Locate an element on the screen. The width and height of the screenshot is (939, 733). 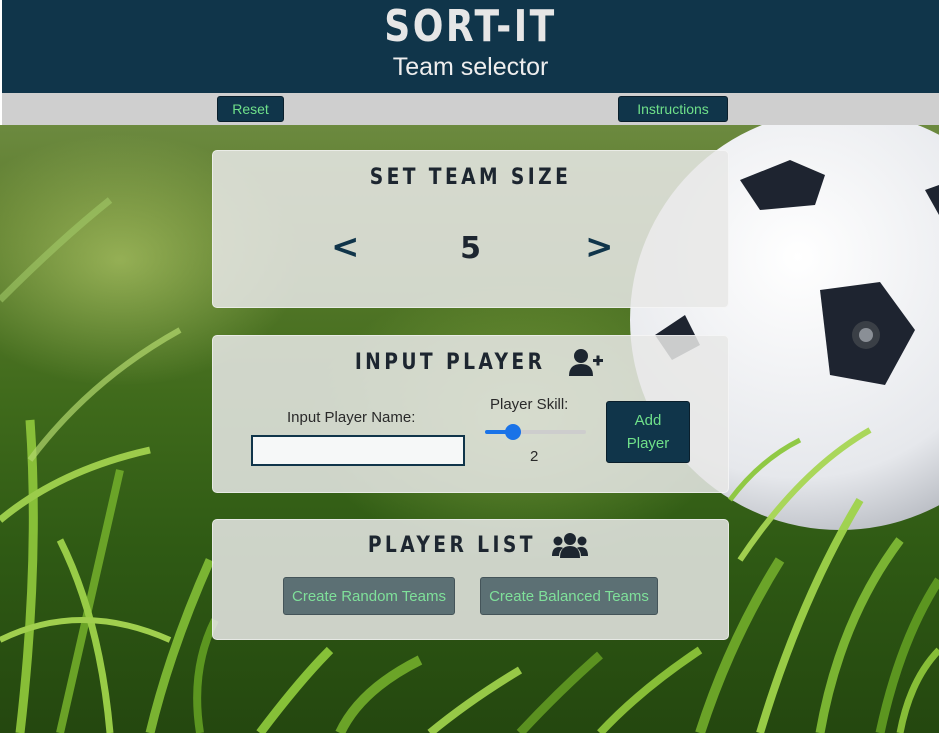
player-list-title: PLAYER LIST is located at coordinates (451, 545).